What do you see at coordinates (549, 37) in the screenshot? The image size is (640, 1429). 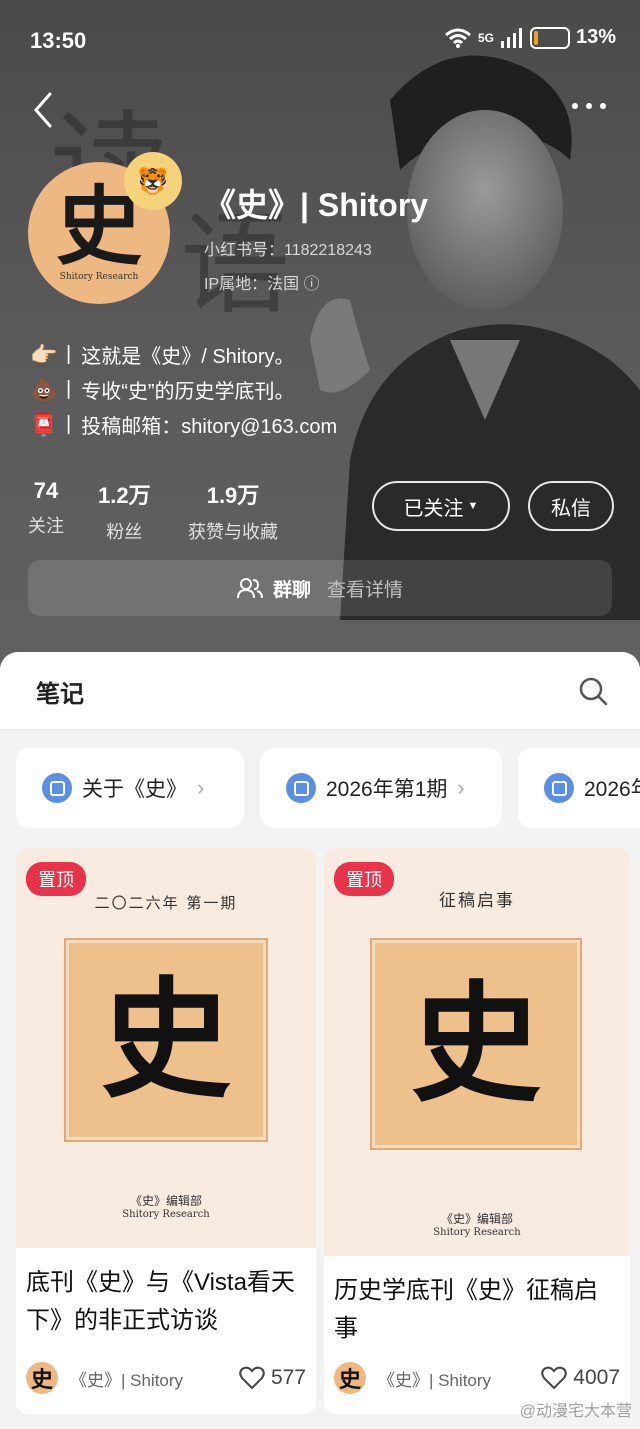 I see `battery-icon` at bounding box center [549, 37].